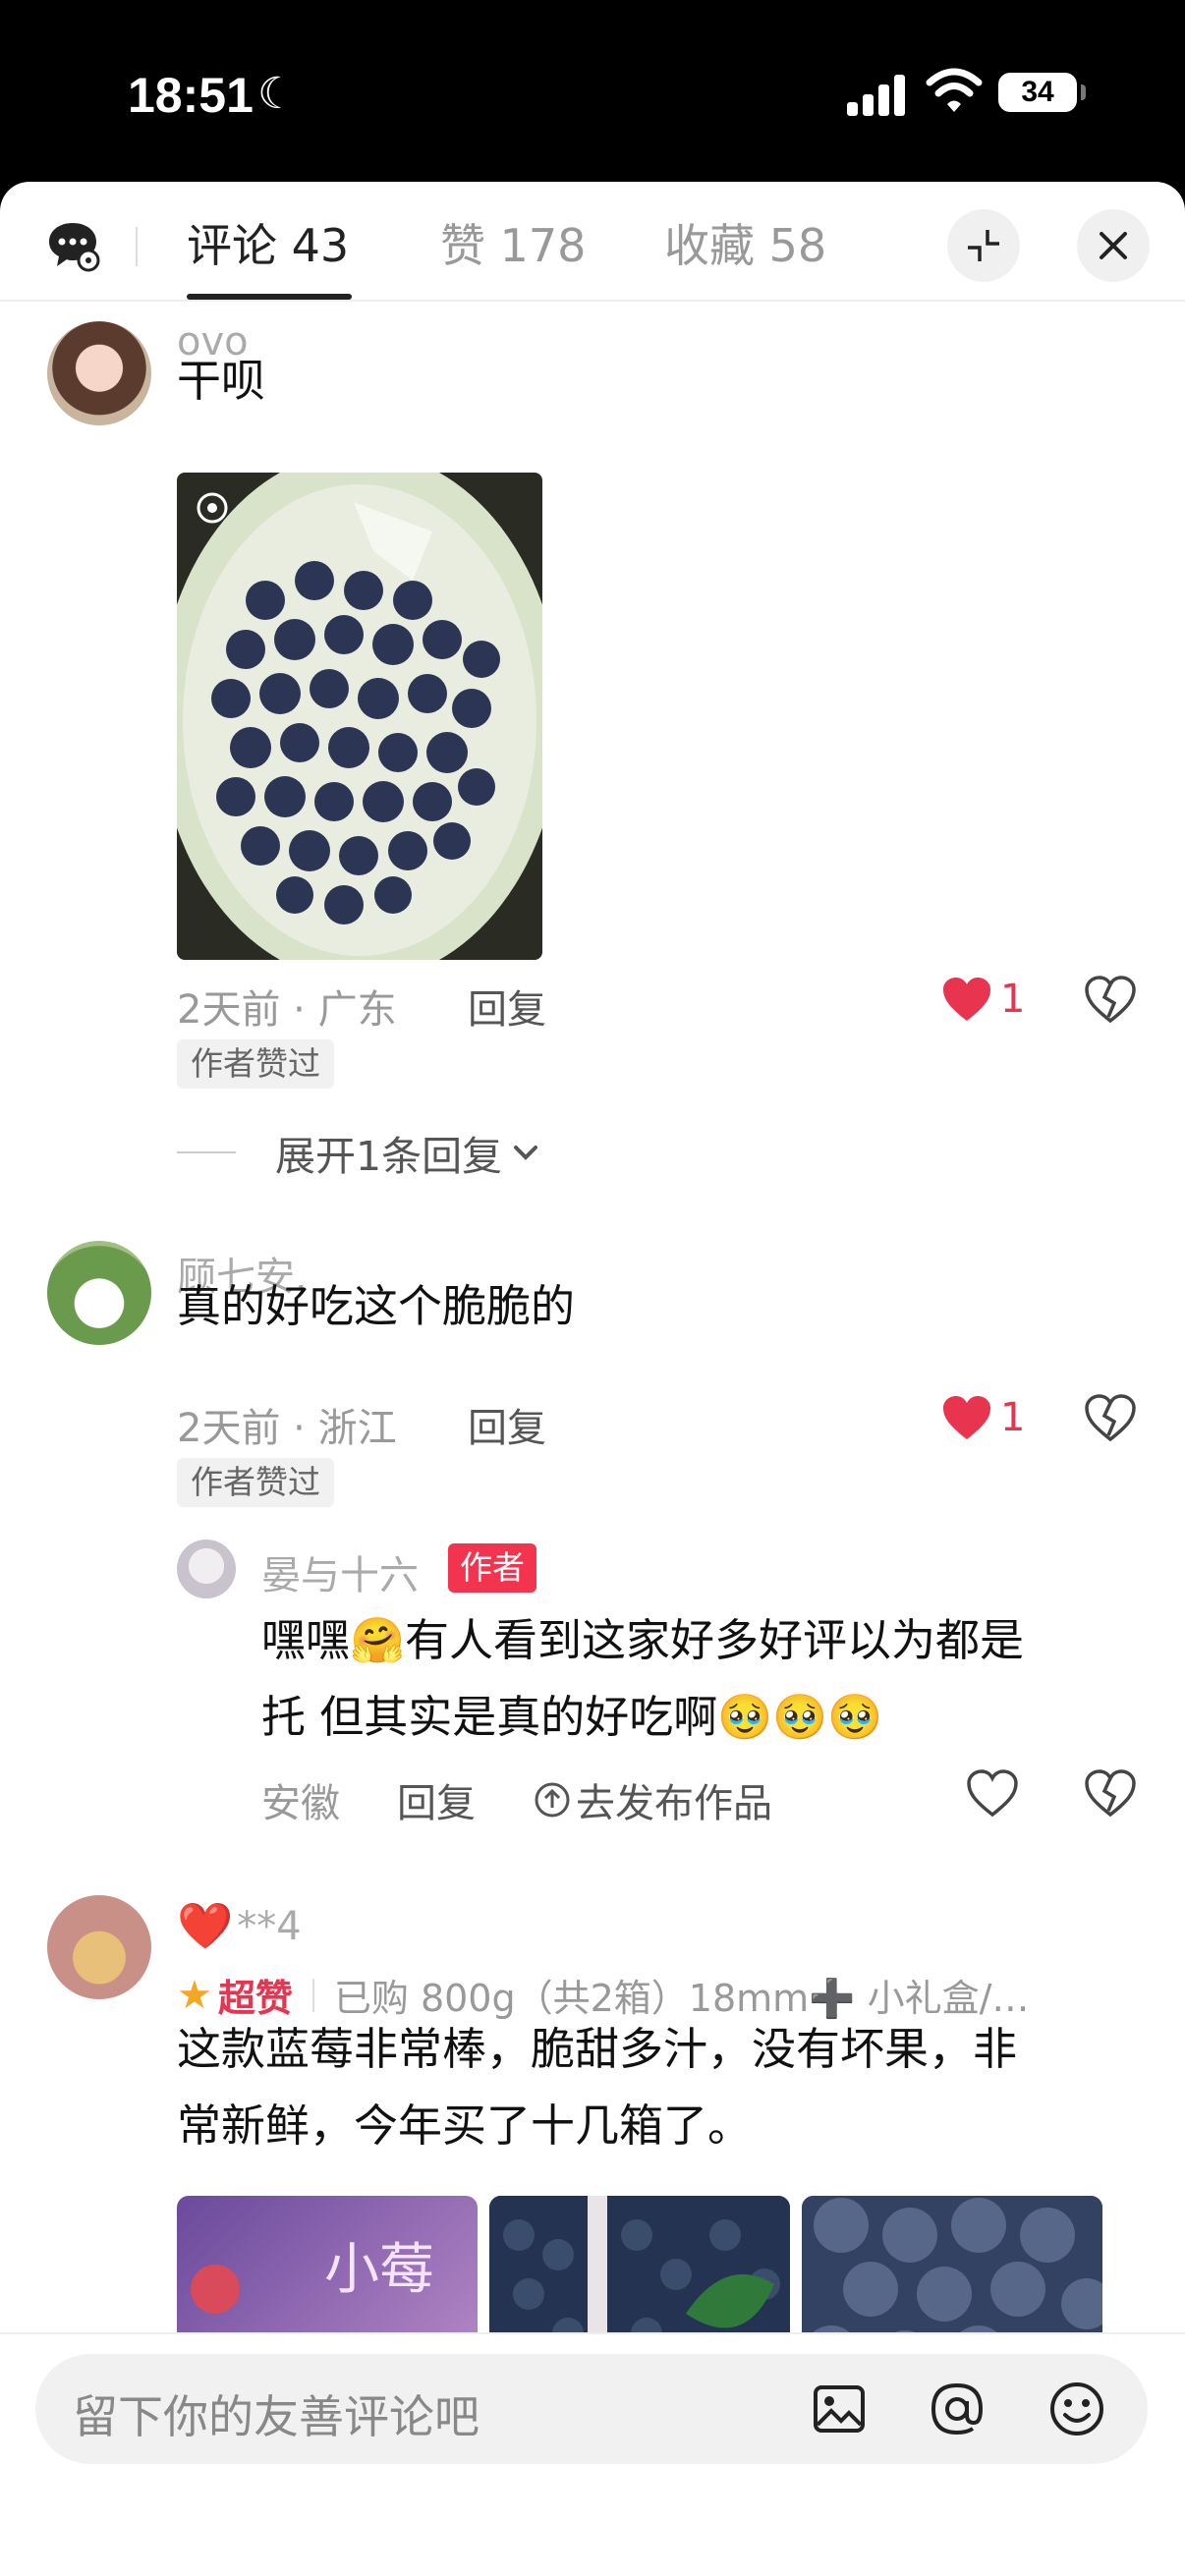  What do you see at coordinates (191, 95) in the screenshot?
I see `status-time: 18:51` at bounding box center [191, 95].